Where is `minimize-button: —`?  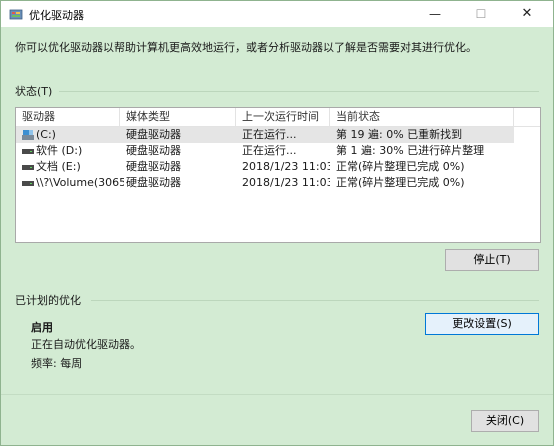
minimize-button: — is located at coordinates (435, 14).